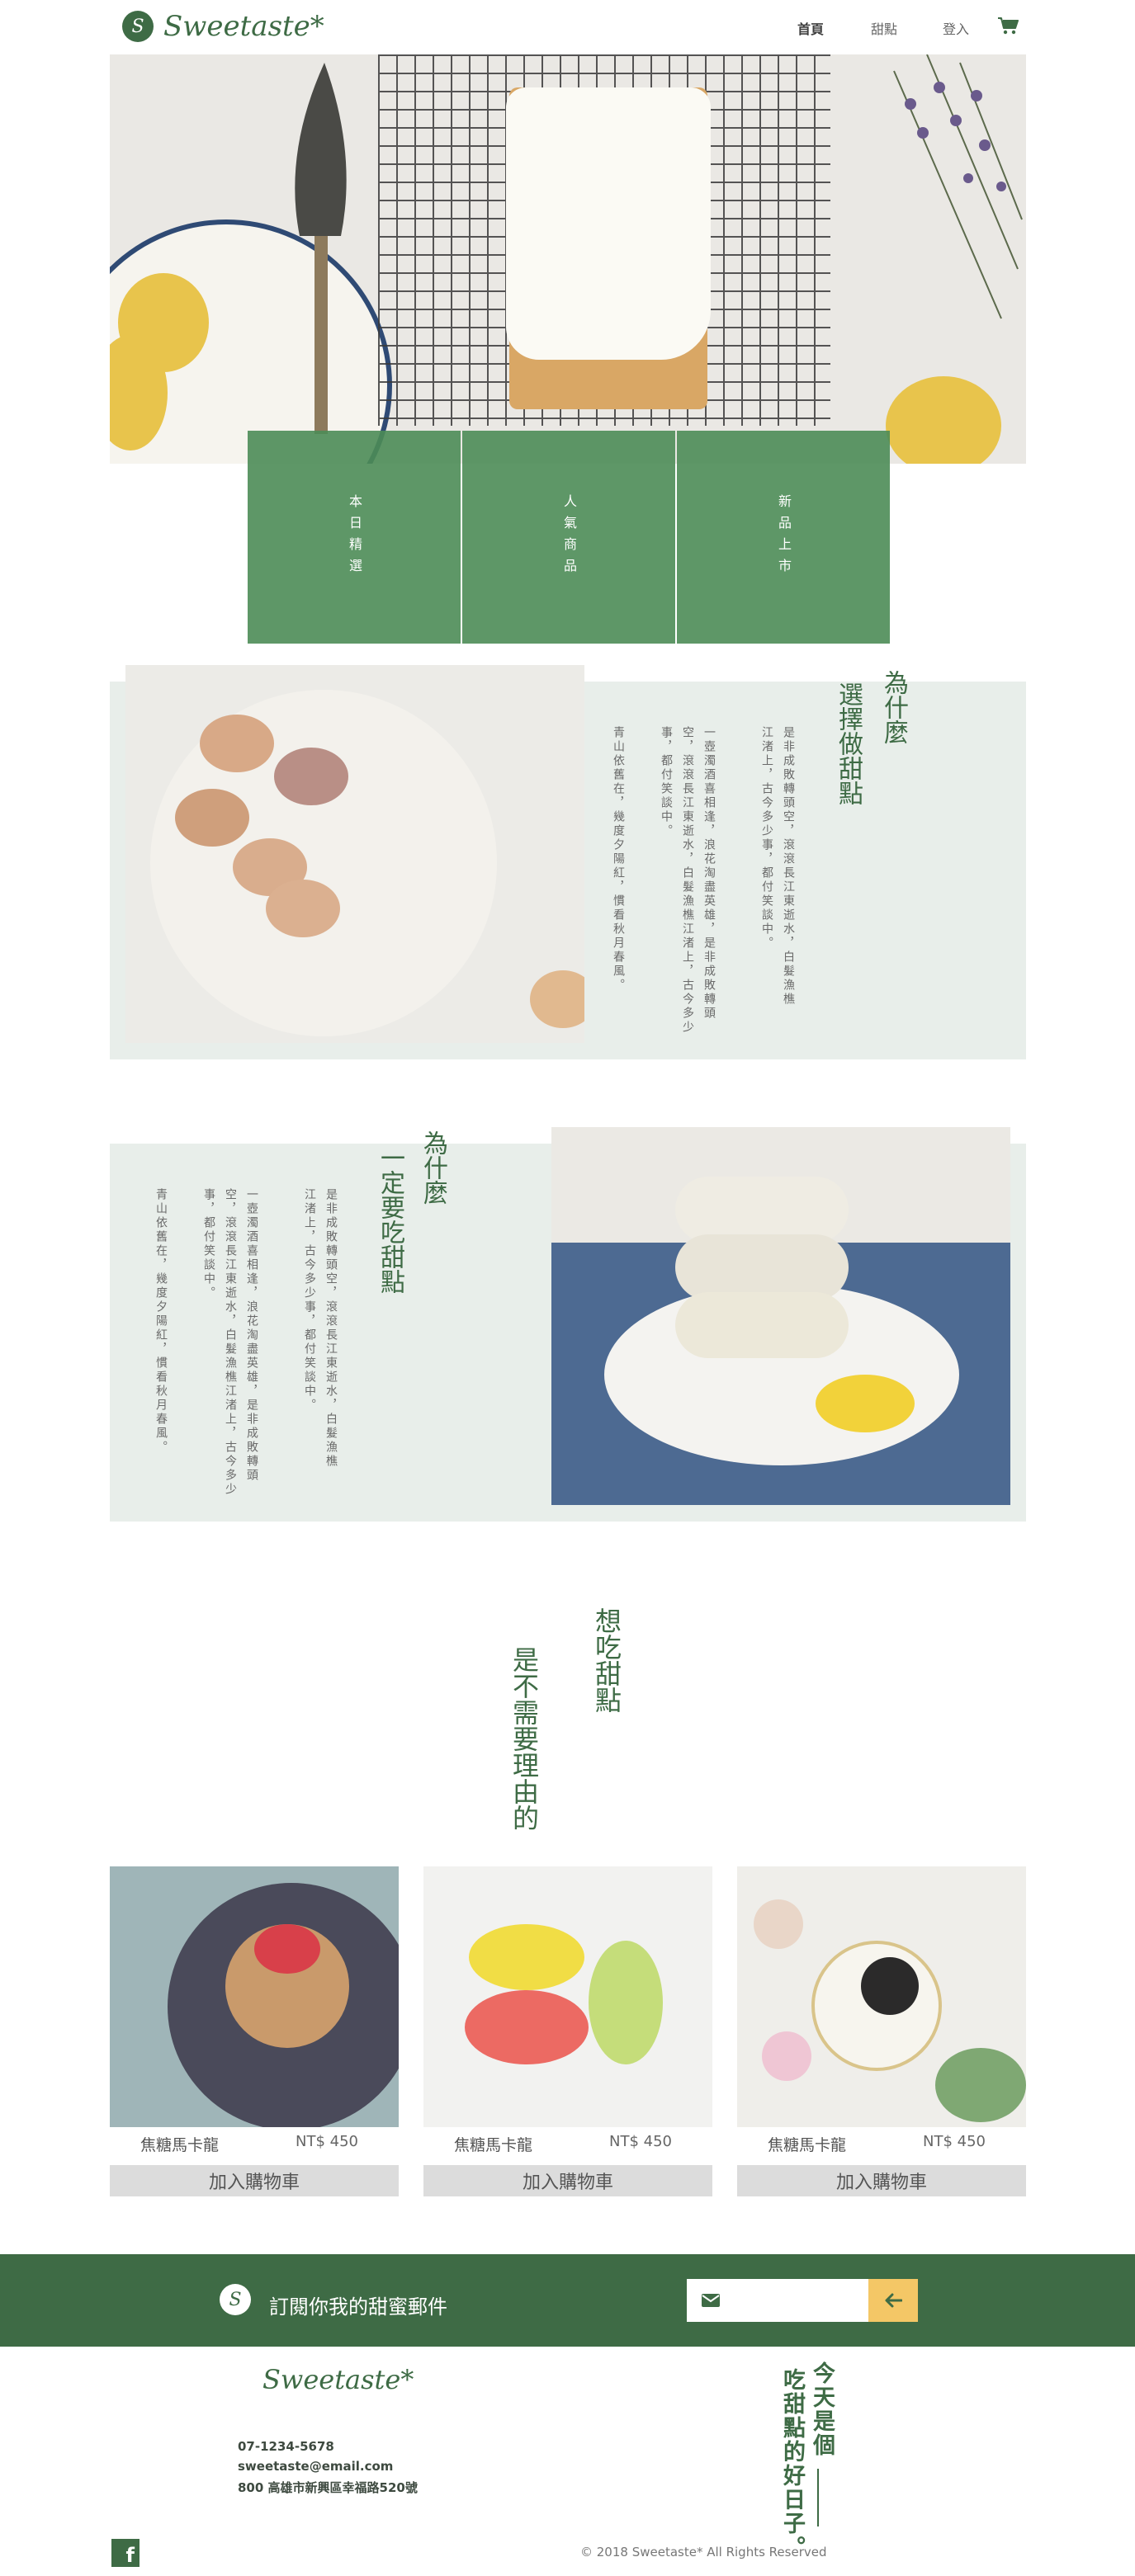 This screenshot has width=1135, height=2576. I want to click on tile-label: 人氣商品, so click(569, 537).